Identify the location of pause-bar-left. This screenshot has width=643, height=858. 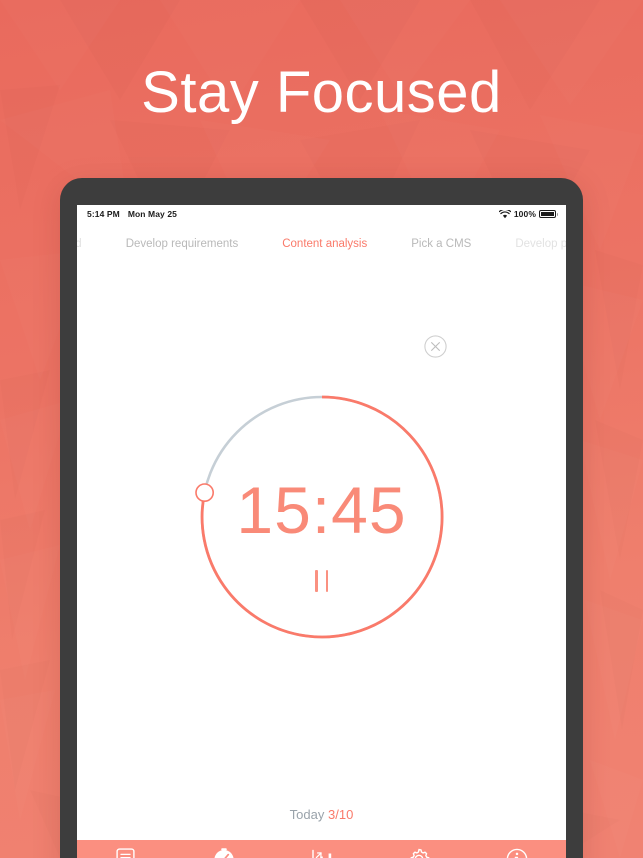
(316, 581).